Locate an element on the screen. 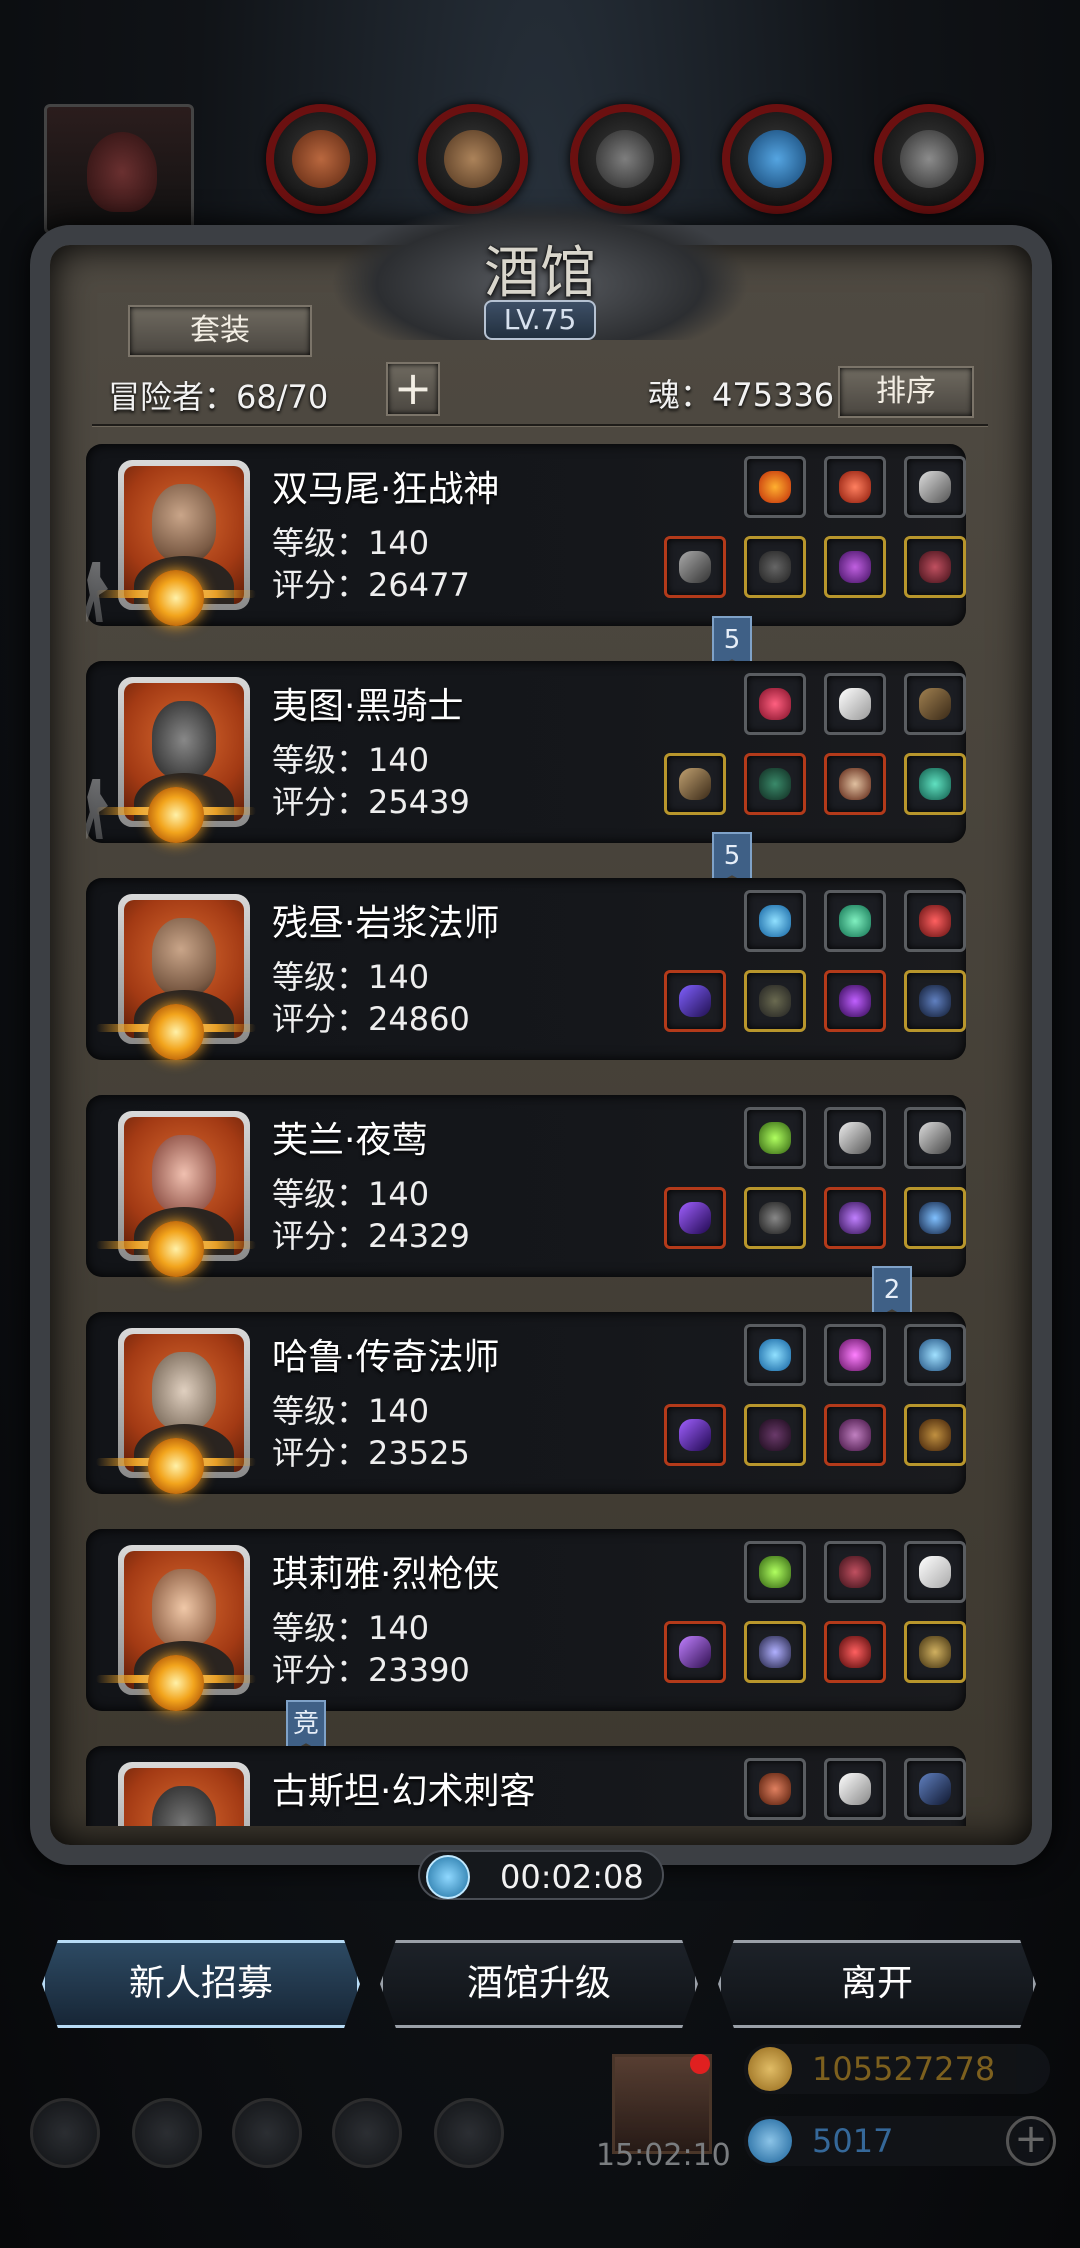 The image size is (1080, 2248). ring-icon is located at coordinates (935, 567).